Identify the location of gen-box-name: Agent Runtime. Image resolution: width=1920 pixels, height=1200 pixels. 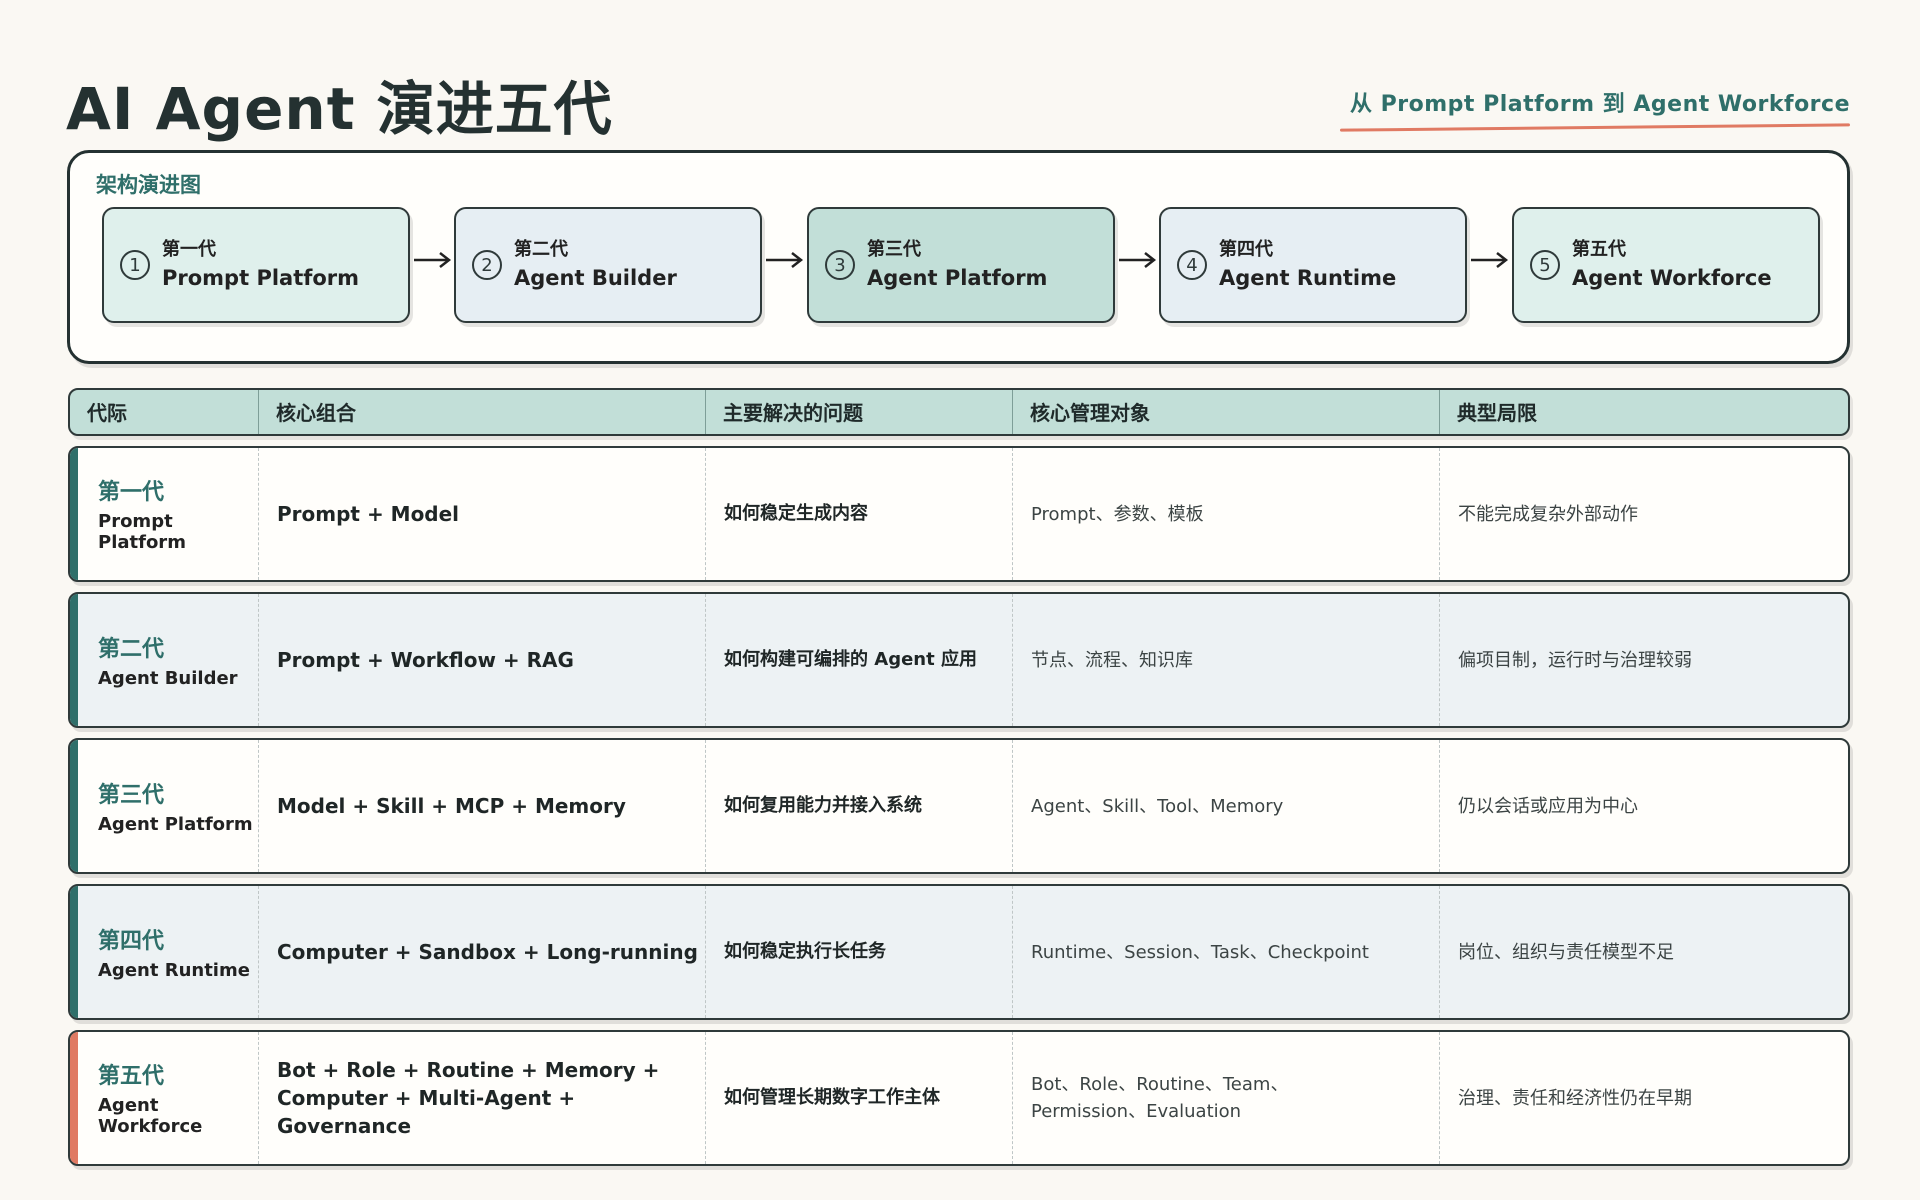
(1308, 277).